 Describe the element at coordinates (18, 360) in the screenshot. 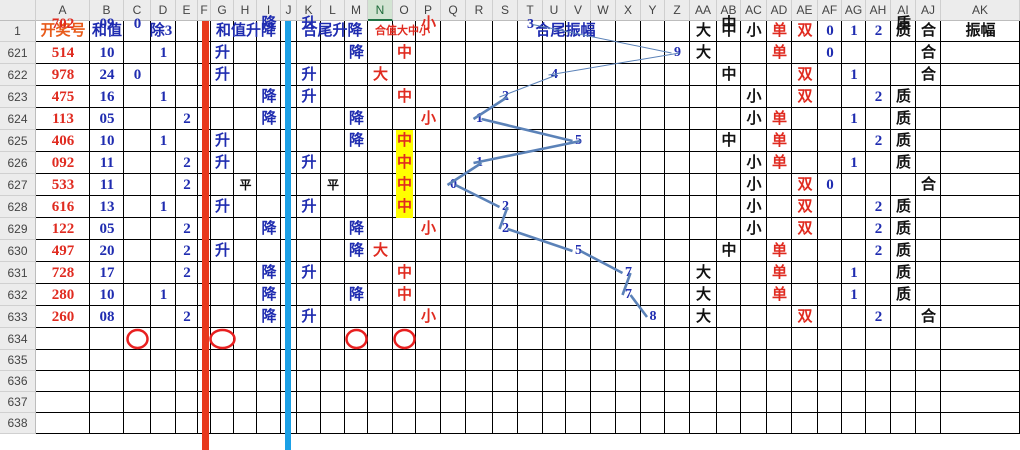

I see `row-header-635: 635` at that location.